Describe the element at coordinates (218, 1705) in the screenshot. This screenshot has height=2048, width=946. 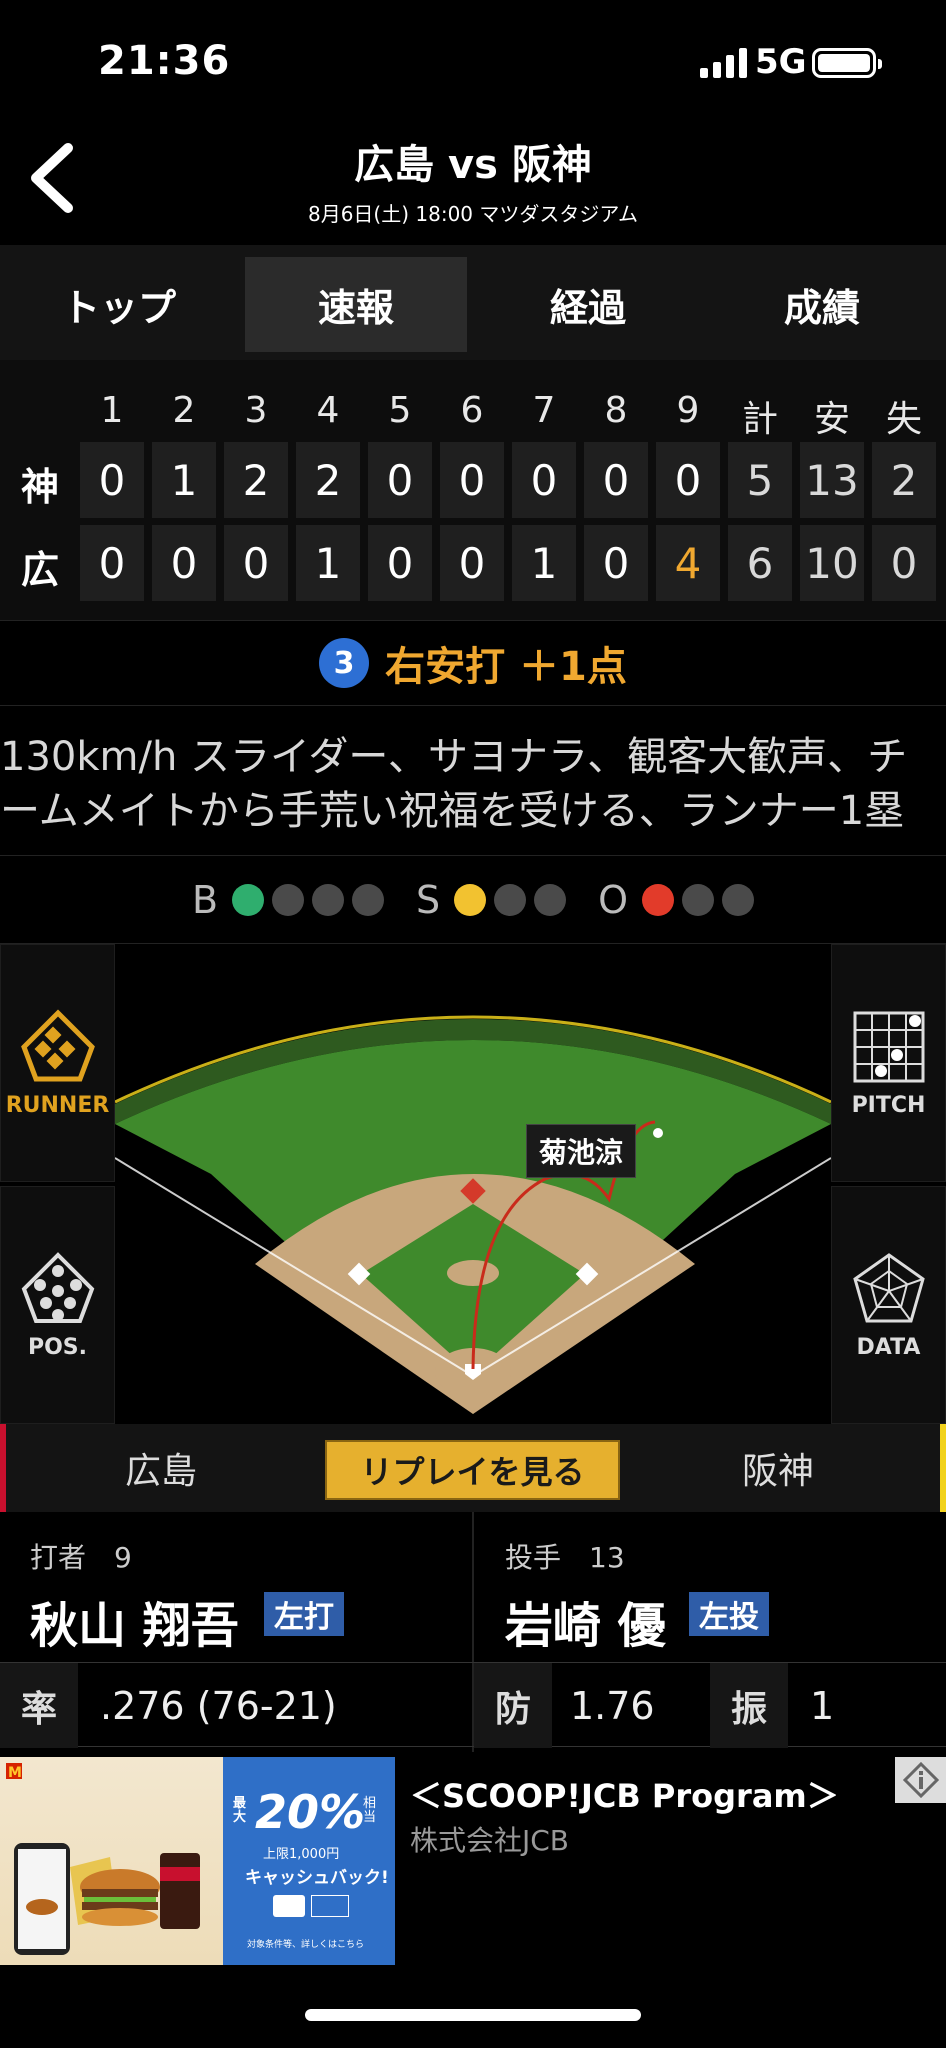
I see `batting-average-value: .276 (76-21)` at that location.